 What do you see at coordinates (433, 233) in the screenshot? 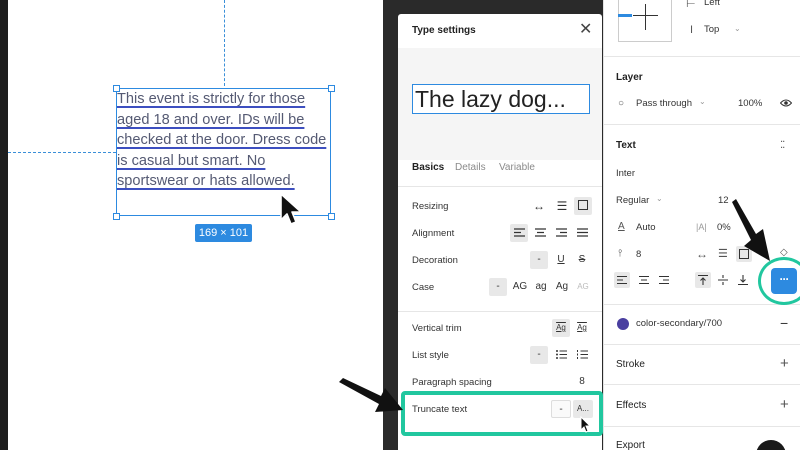
I see `alignment-label: Alignment` at bounding box center [433, 233].